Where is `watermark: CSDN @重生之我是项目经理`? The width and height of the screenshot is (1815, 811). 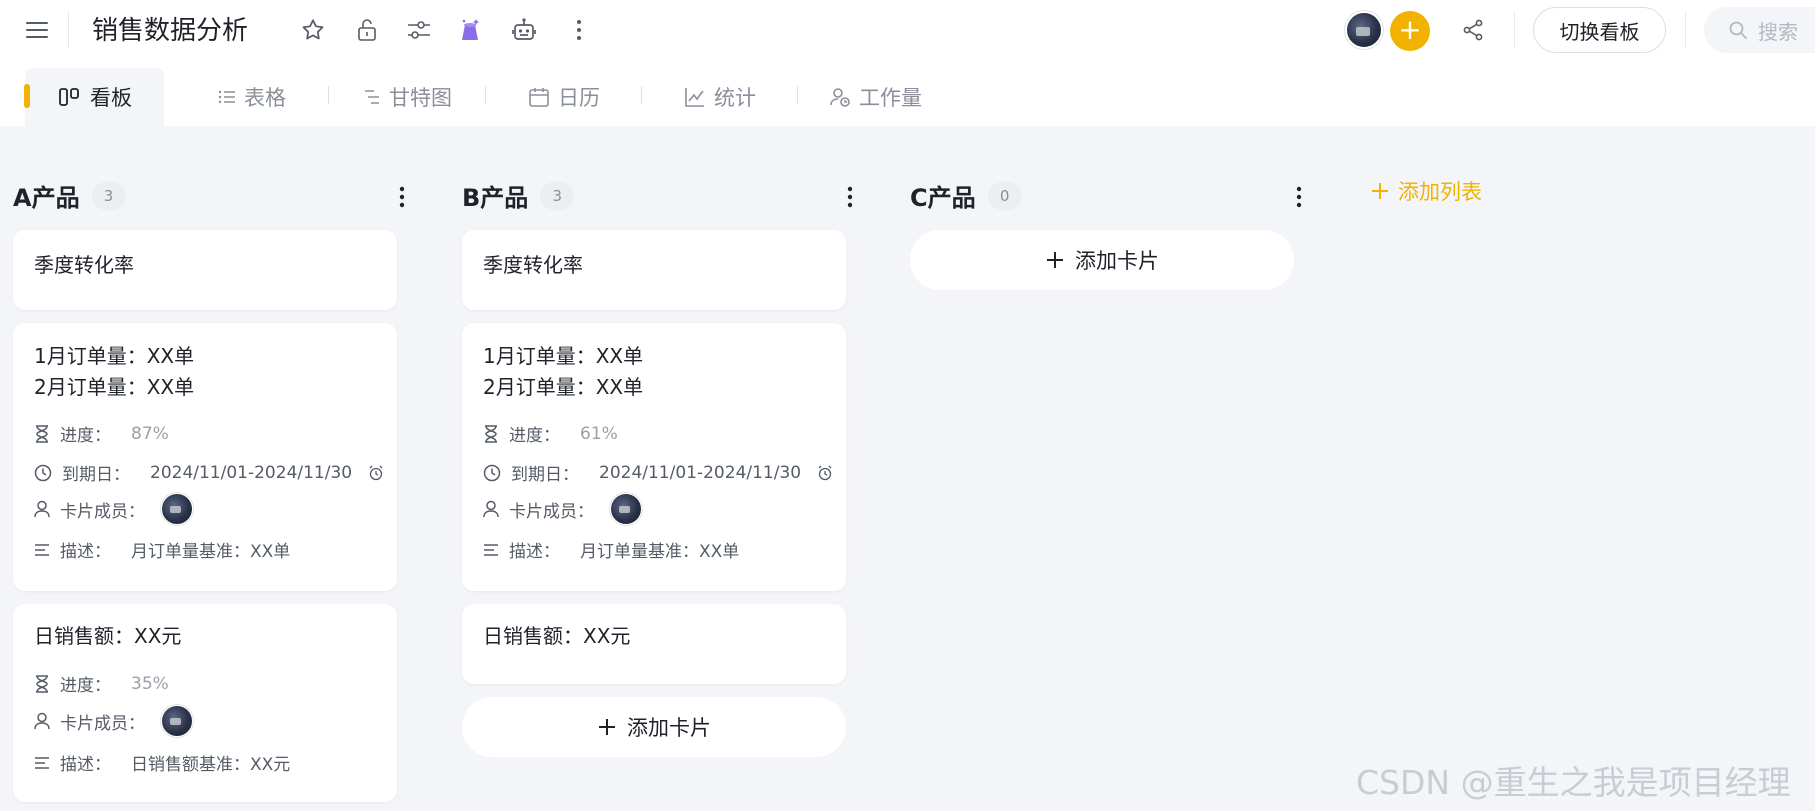
watermark: CSDN @重生之我是项目经理 is located at coordinates (1573, 782).